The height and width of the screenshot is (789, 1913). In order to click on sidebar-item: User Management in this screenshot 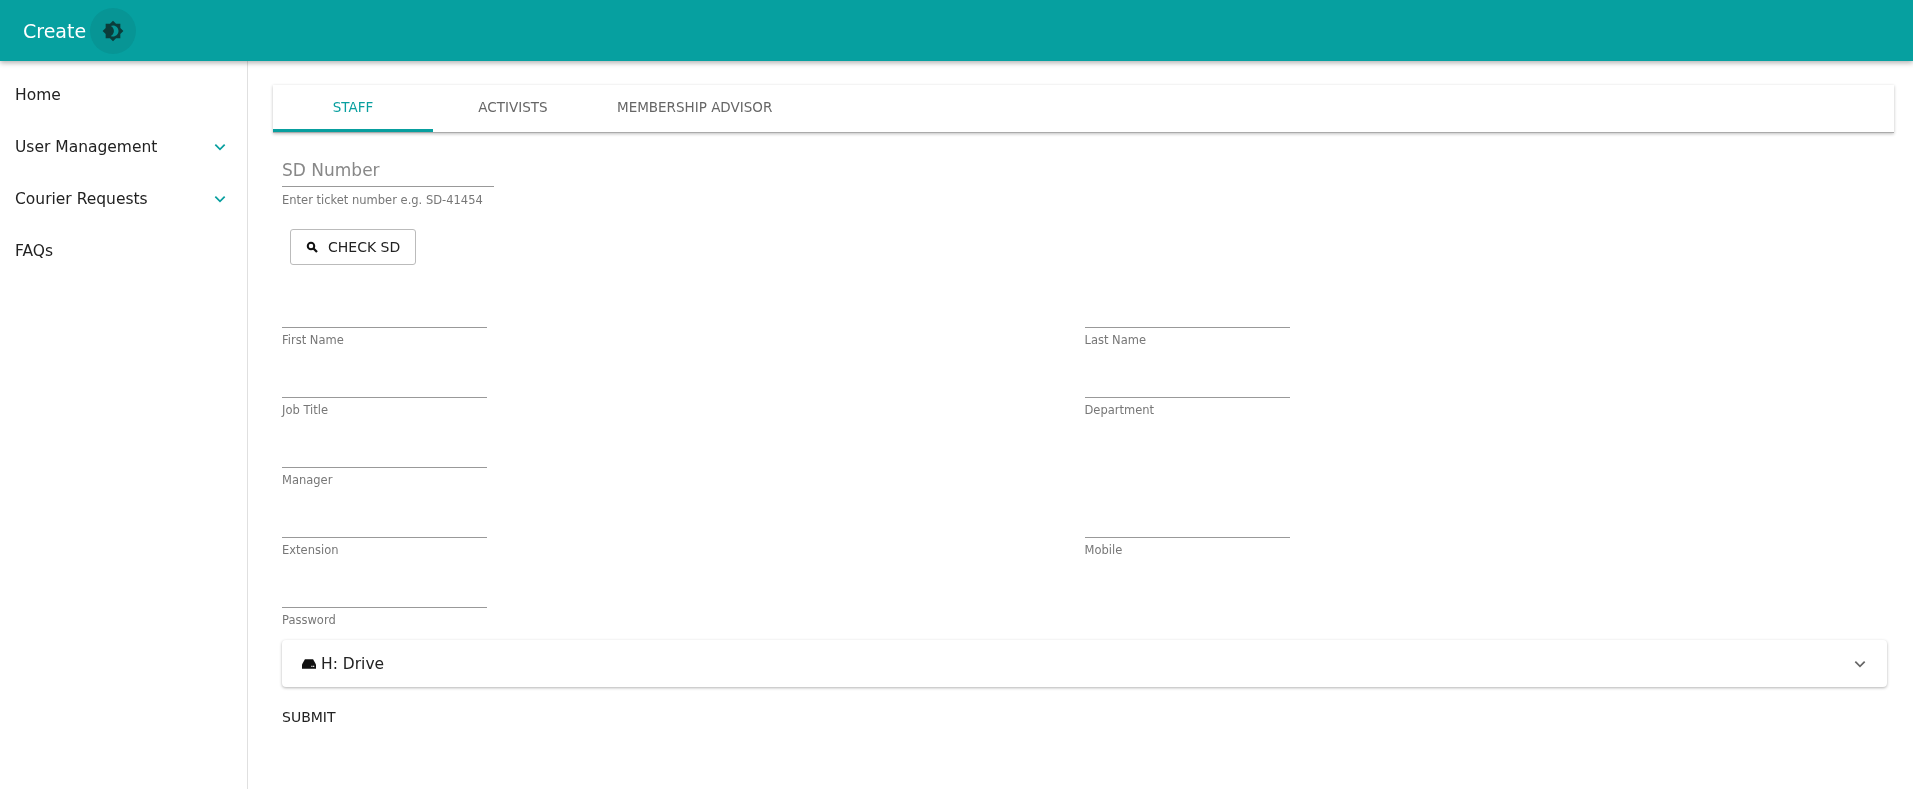, I will do `click(123, 147)`.